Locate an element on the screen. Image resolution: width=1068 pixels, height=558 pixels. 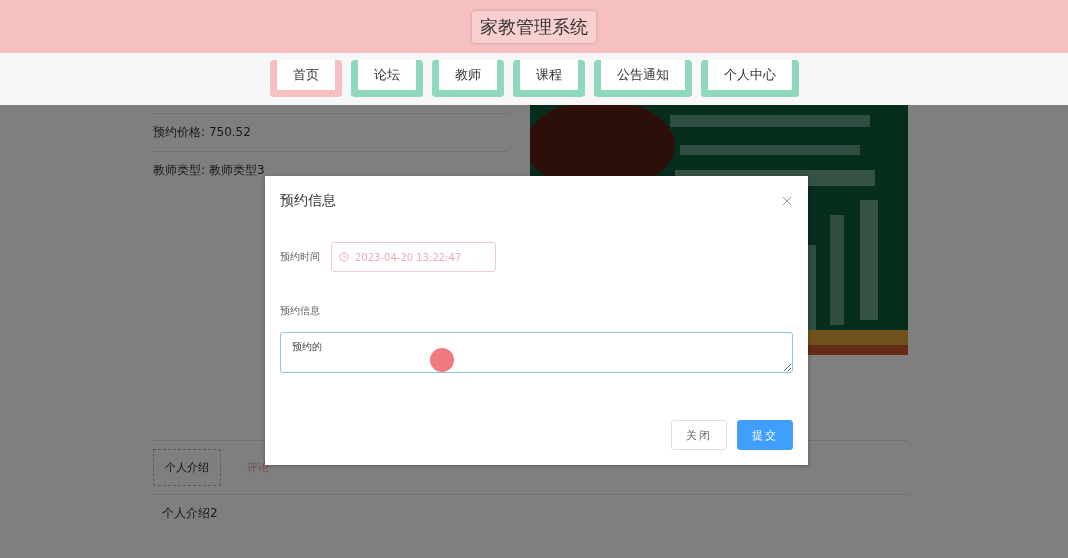
clock-icon is located at coordinates (344, 257).